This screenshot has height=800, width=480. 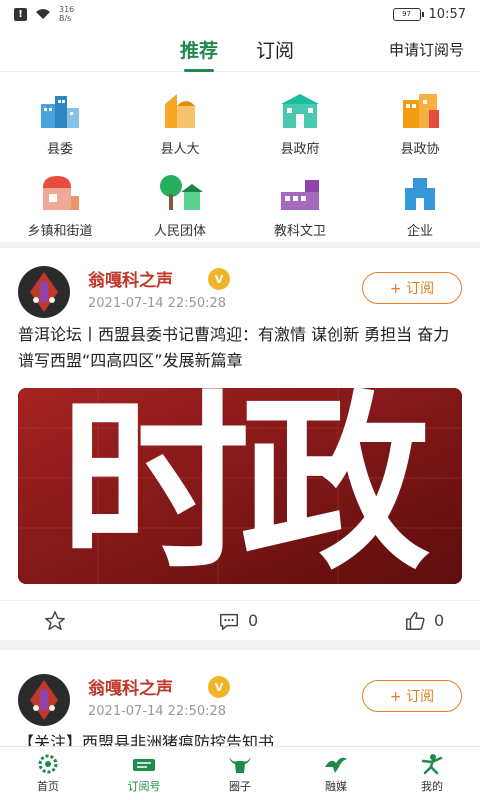 I want to click on home-gear-icon, so click(x=48, y=764).